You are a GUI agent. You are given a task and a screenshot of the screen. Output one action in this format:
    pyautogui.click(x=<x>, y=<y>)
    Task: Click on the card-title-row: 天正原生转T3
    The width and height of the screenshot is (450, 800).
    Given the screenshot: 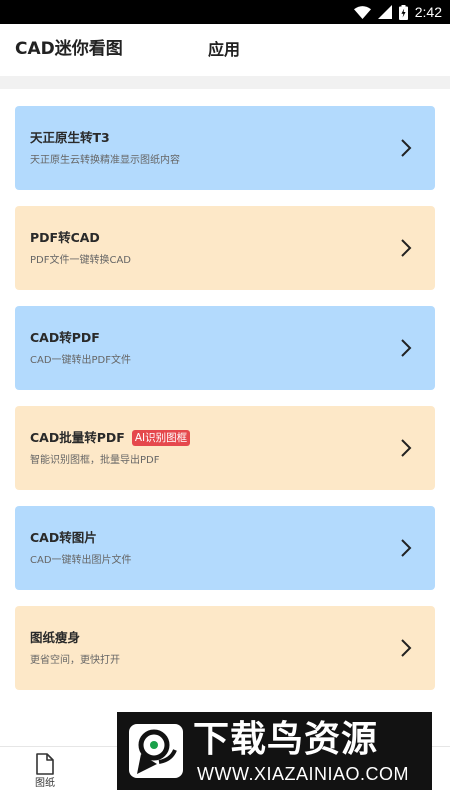 What is the action you would take?
    pyautogui.click(x=70, y=138)
    